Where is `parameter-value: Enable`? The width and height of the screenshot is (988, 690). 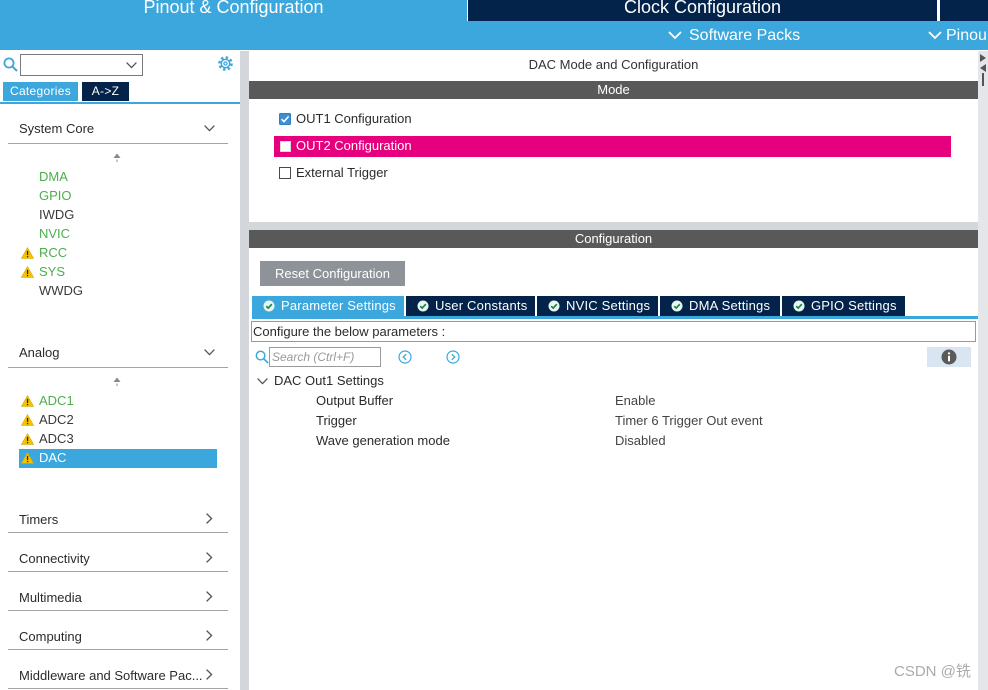
parameter-value: Enable is located at coordinates (635, 400).